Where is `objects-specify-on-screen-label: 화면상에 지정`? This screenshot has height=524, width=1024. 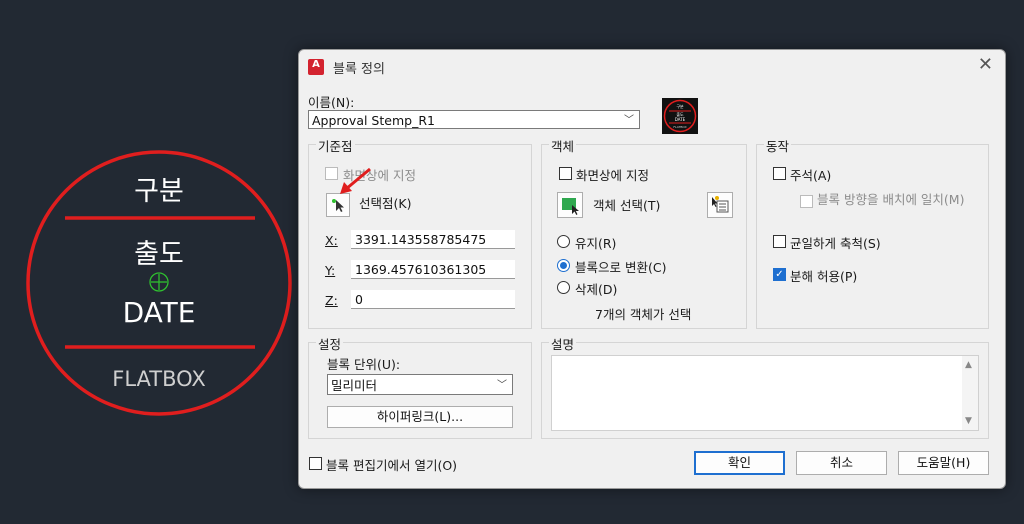 objects-specify-on-screen-label: 화면상에 지정 is located at coordinates (612, 175).